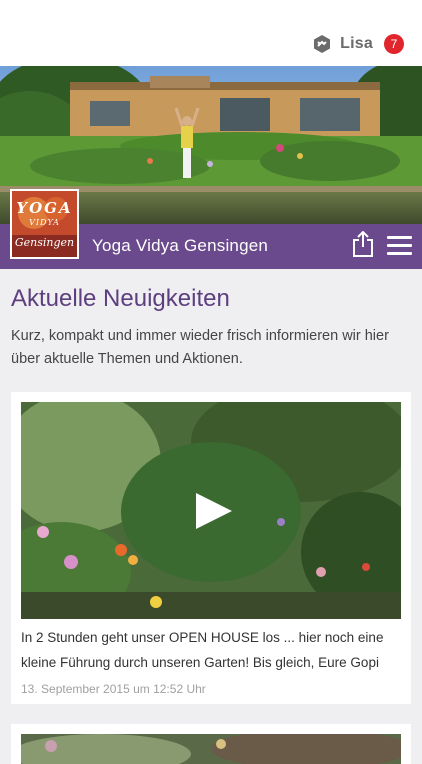 This screenshot has width=422, height=764. I want to click on post-date: 13. September 2015 um 12:52 Uhr, so click(113, 689).